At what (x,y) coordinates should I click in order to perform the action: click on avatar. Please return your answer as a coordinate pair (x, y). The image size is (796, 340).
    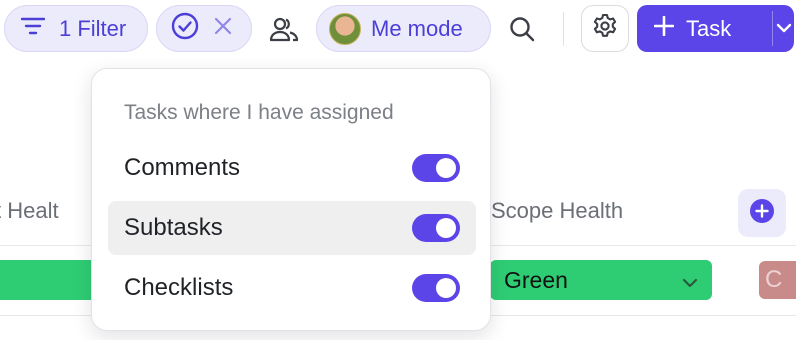
    Looking at the image, I should click on (345, 28).